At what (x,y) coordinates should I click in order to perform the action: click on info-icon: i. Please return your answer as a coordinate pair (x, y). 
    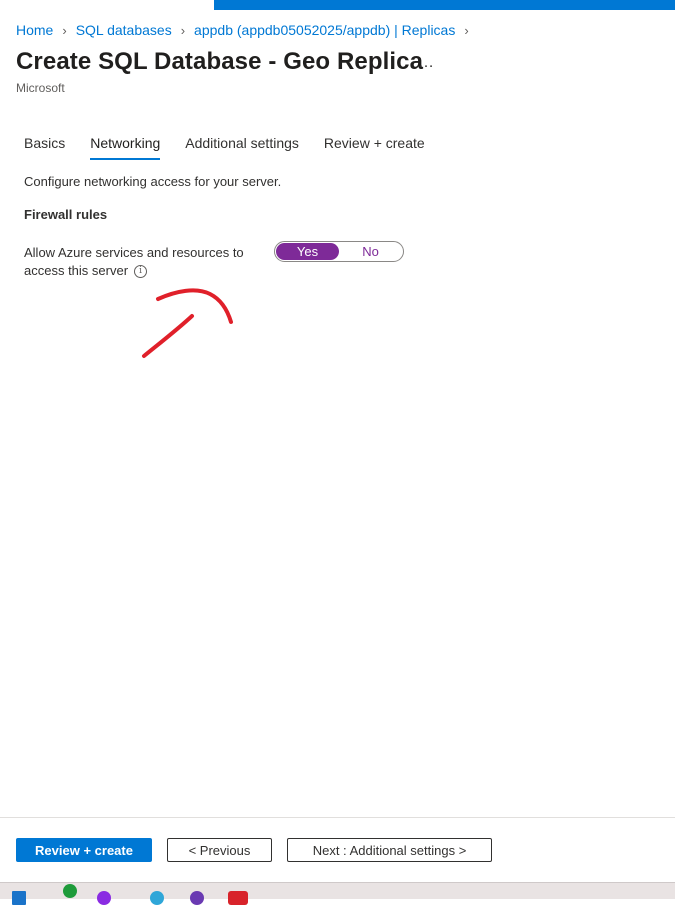
    Looking at the image, I should click on (141, 272).